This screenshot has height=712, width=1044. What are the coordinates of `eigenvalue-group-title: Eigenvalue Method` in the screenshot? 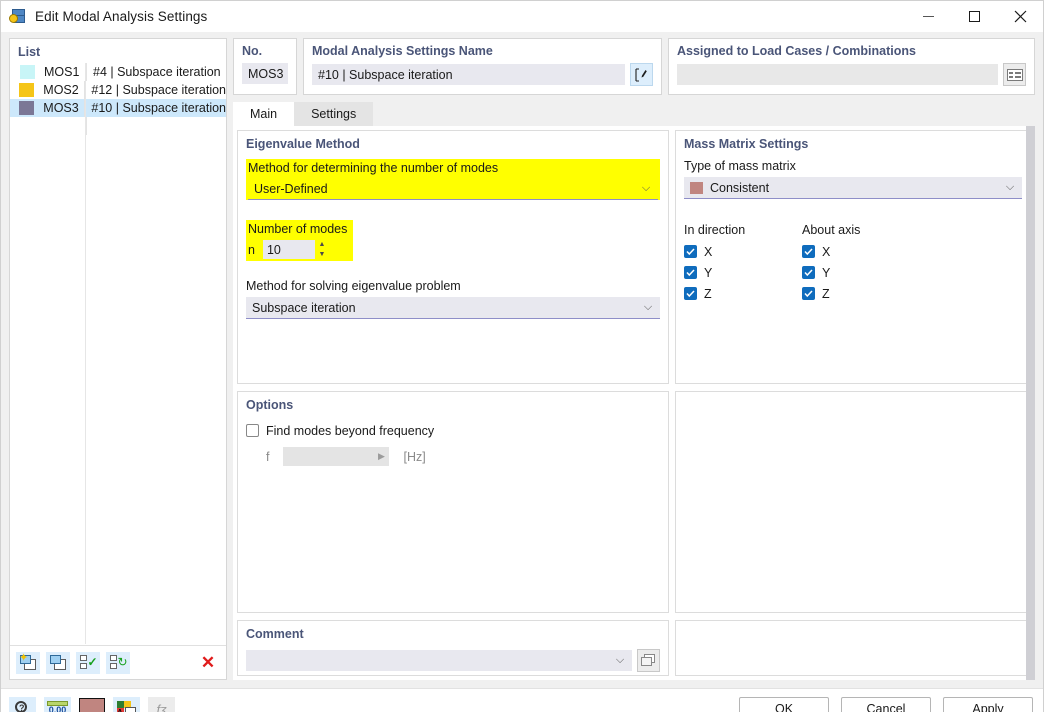 It's located at (303, 144).